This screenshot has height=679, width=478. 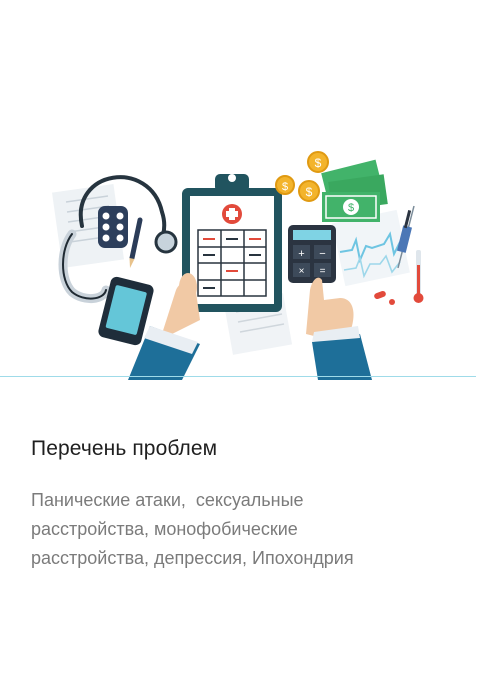 I want to click on description-line: расстройства, монофобические, so click(x=164, y=529).